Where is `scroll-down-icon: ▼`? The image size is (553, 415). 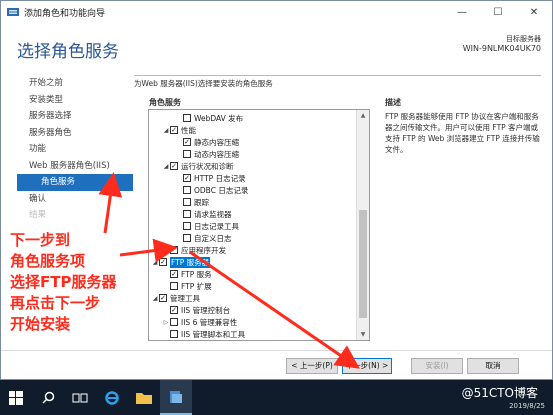 scroll-down-icon: ▼ is located at coordinates (363, 334).